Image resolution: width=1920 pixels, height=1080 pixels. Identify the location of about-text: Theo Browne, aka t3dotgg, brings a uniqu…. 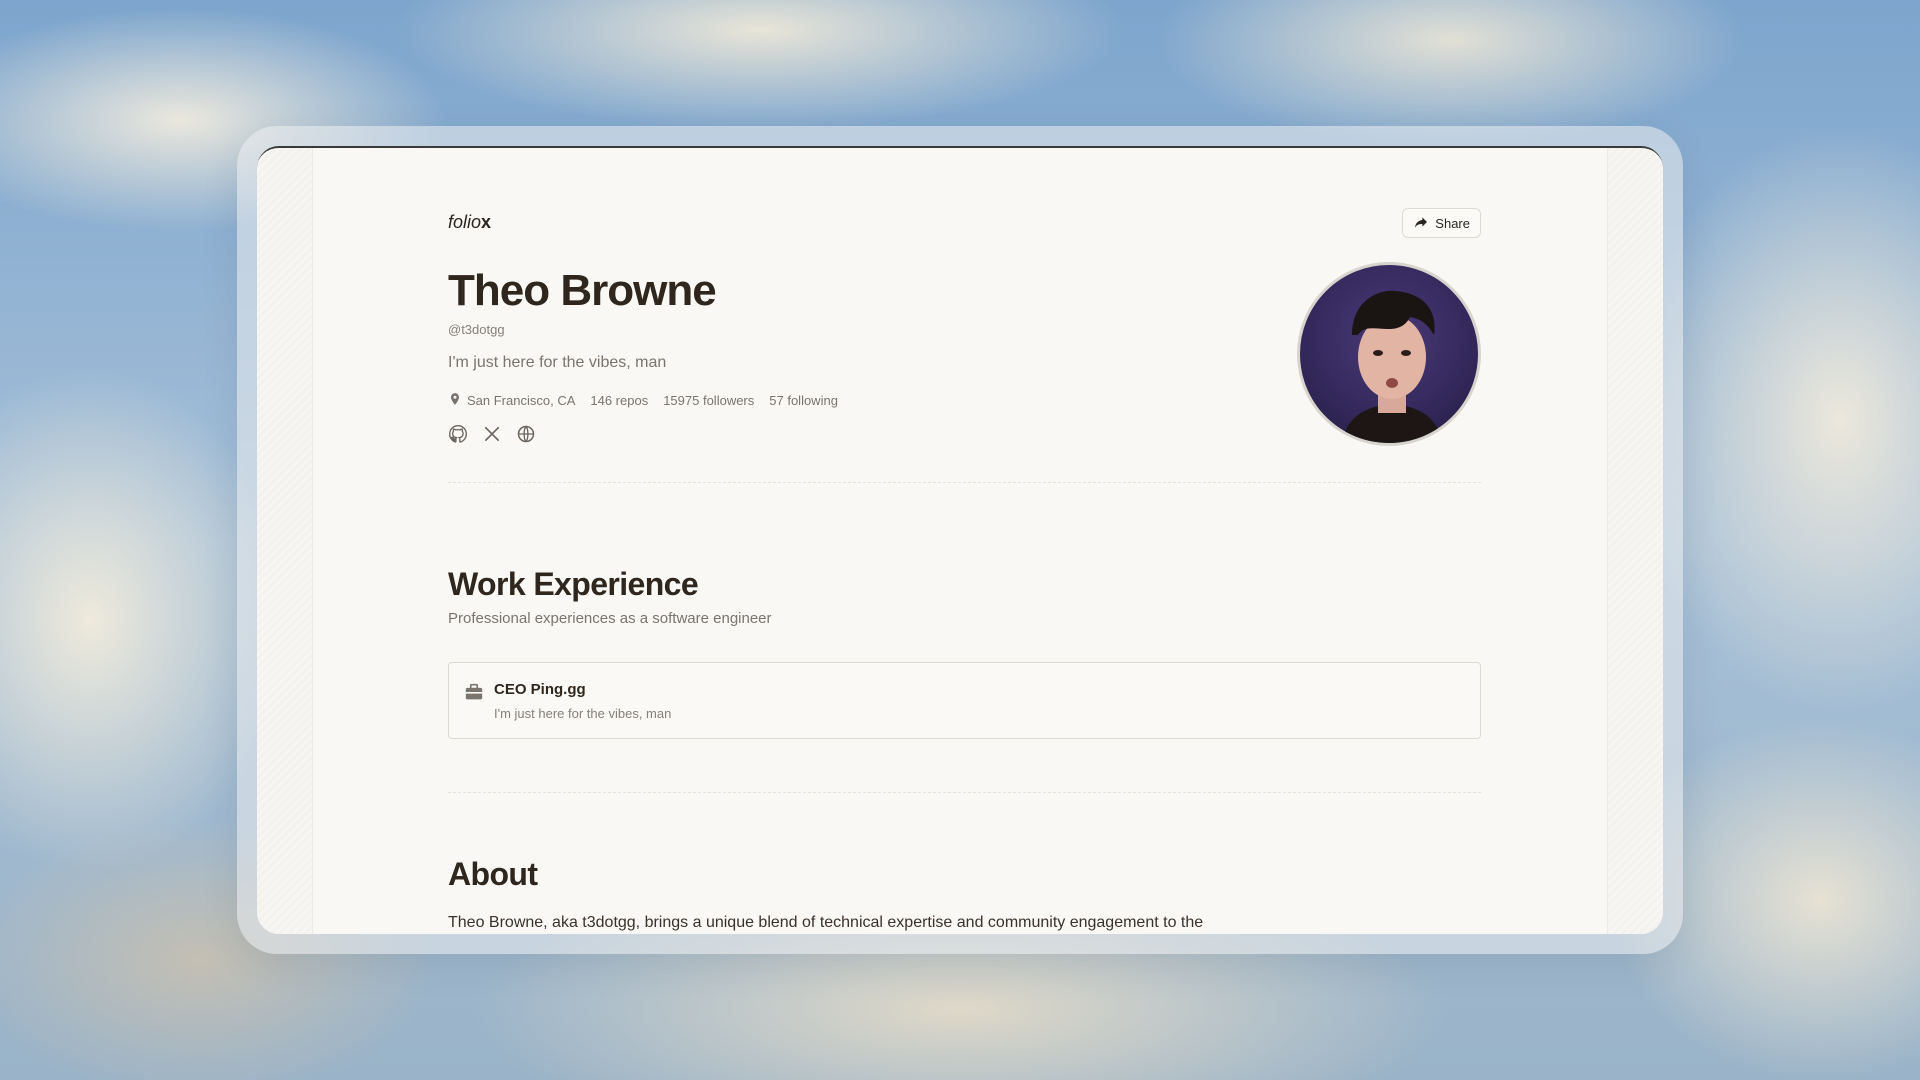
(826, 922).